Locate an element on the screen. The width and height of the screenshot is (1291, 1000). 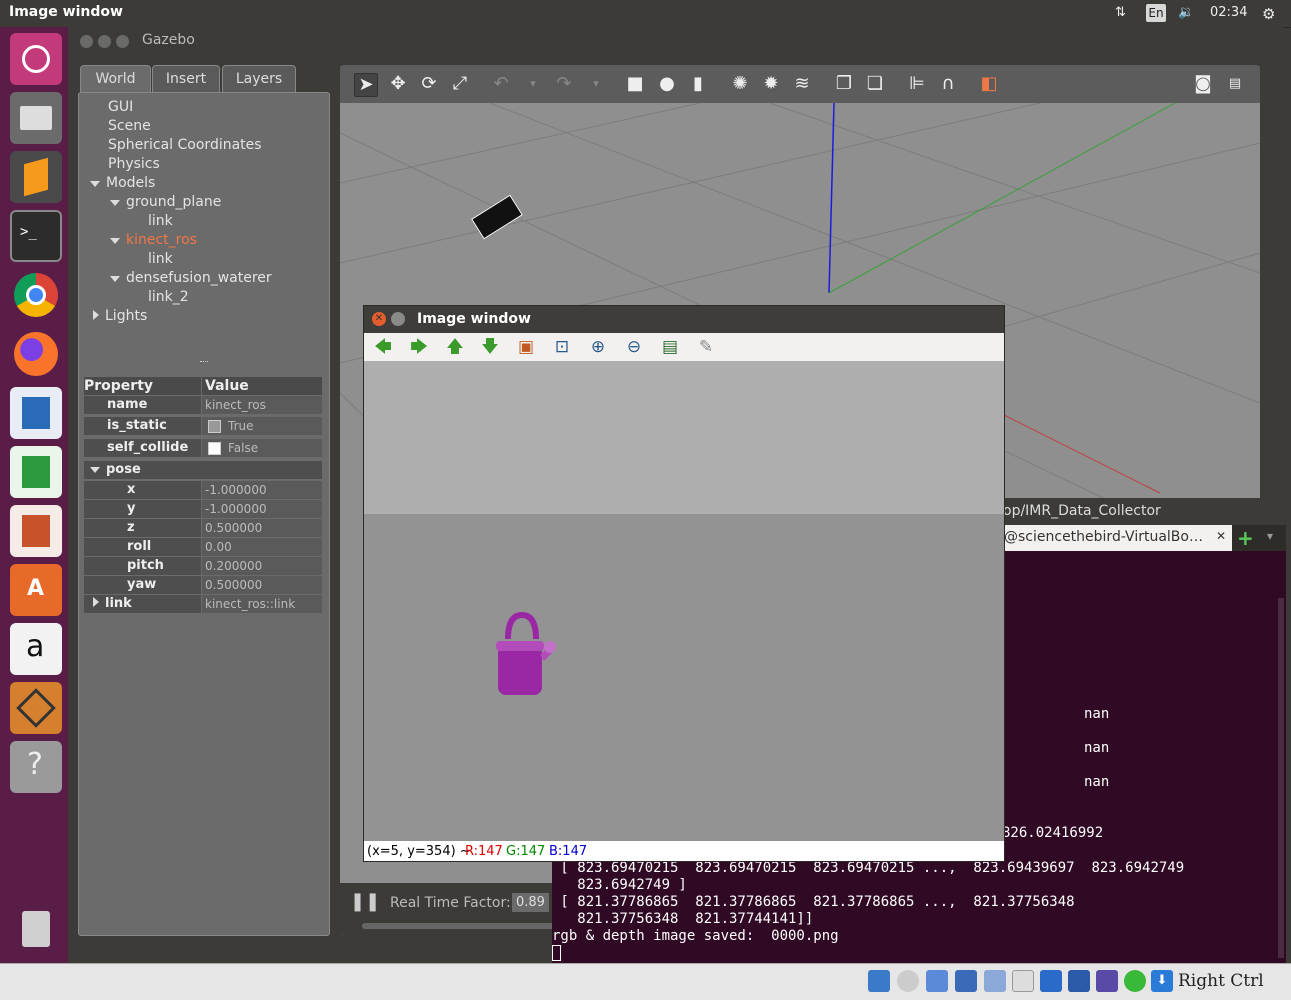
prop-name-value: kinect_ros is located at coordinates (262, 405).